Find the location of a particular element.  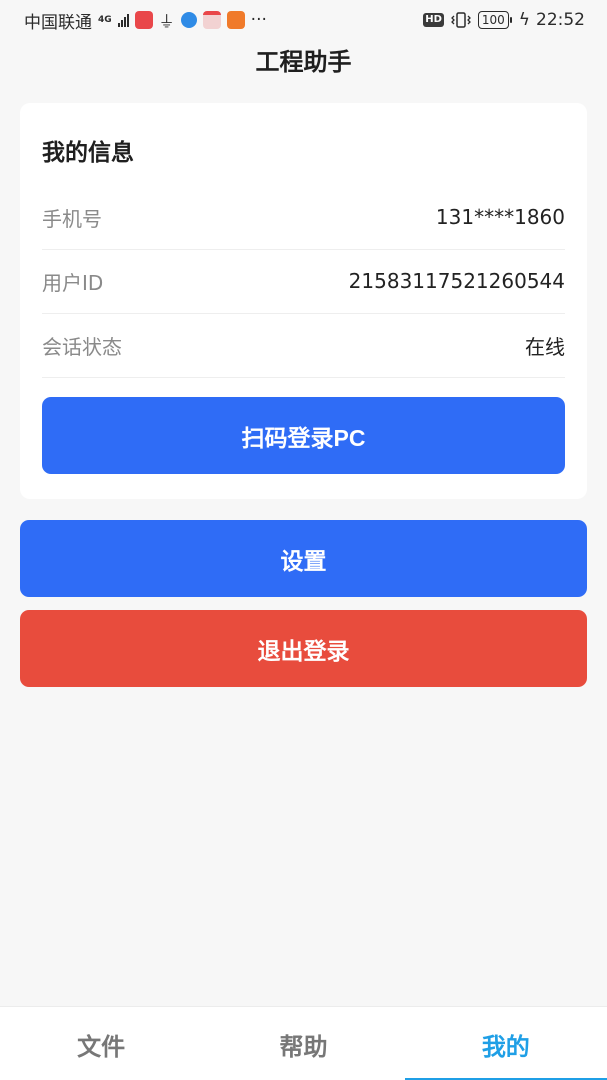

info-row-session-status: 会话状态 在线 is located at coordinates (303, 345).